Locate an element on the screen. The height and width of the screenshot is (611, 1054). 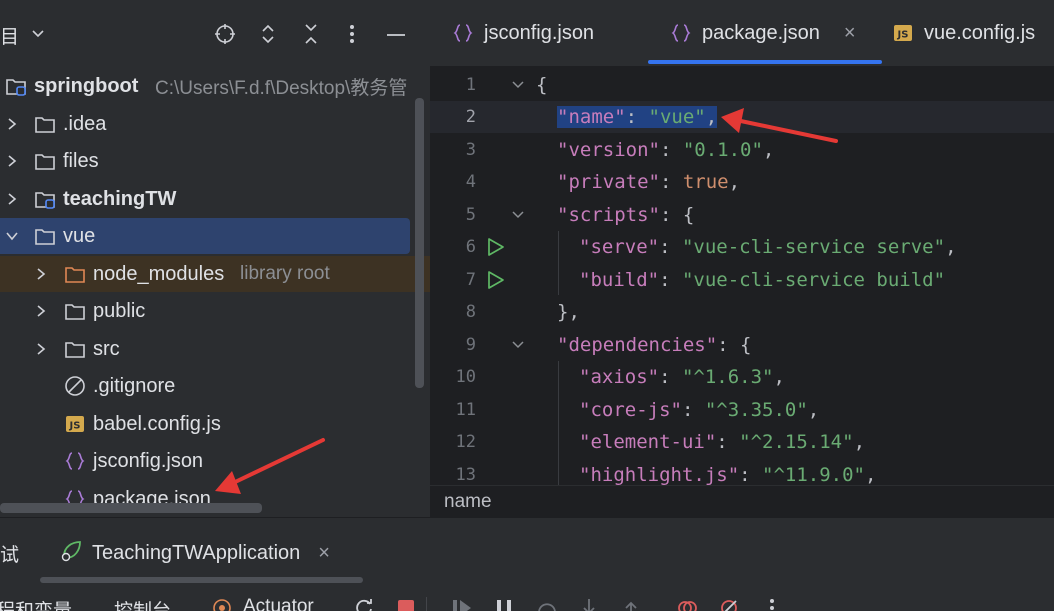
code-line: 12 "element-ui": "^2.15.14", is located at coordinates (742, 442).